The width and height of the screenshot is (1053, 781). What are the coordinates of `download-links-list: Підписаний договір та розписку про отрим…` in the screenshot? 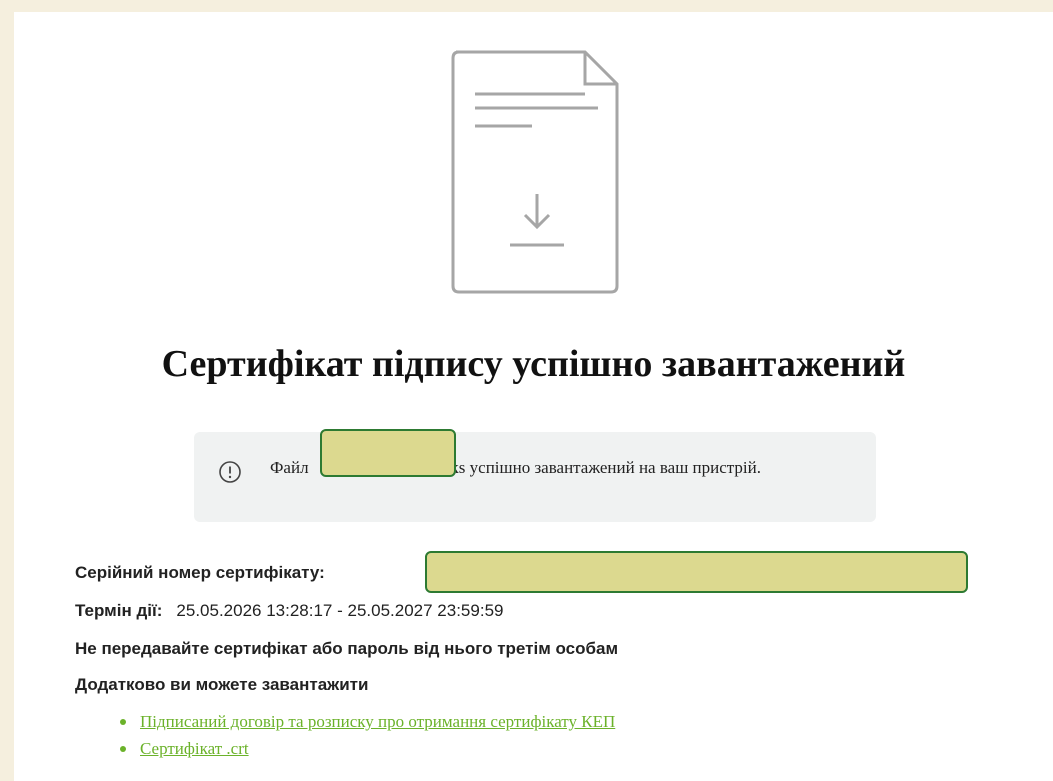 It's located at (366, 735).